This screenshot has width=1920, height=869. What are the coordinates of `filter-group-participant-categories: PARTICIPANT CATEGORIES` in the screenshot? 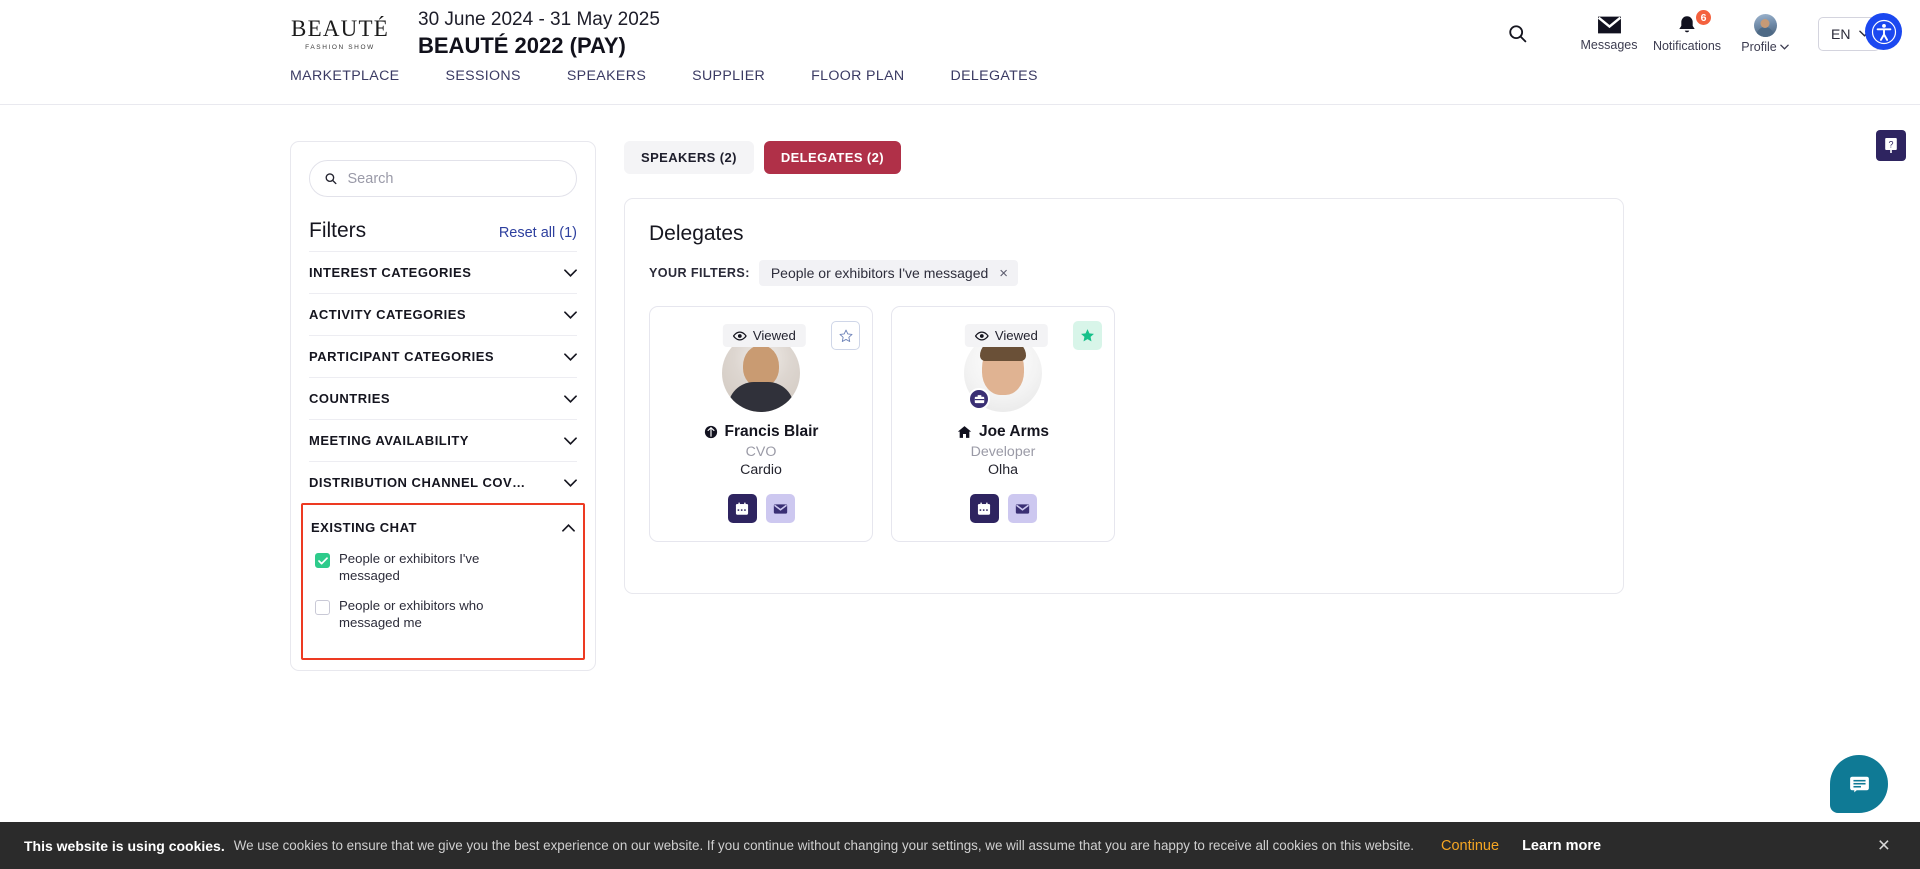 It's located at (443, 356).